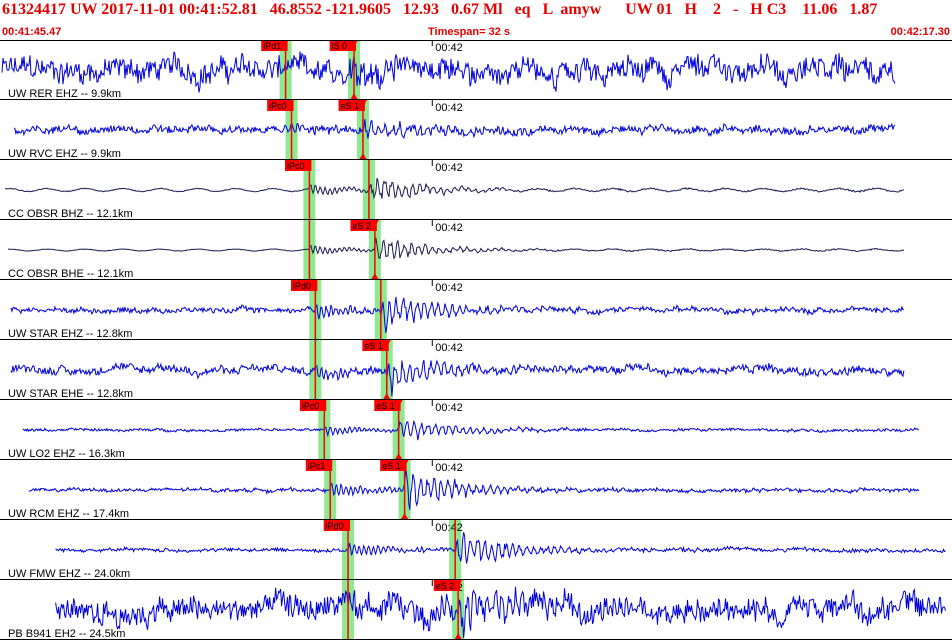 The width and height of the screenshot is (952, 640). Describe the element at coordinates (469, 32) in the screenshot. I see `timespan-label: Timespan= 32 s` at that location.